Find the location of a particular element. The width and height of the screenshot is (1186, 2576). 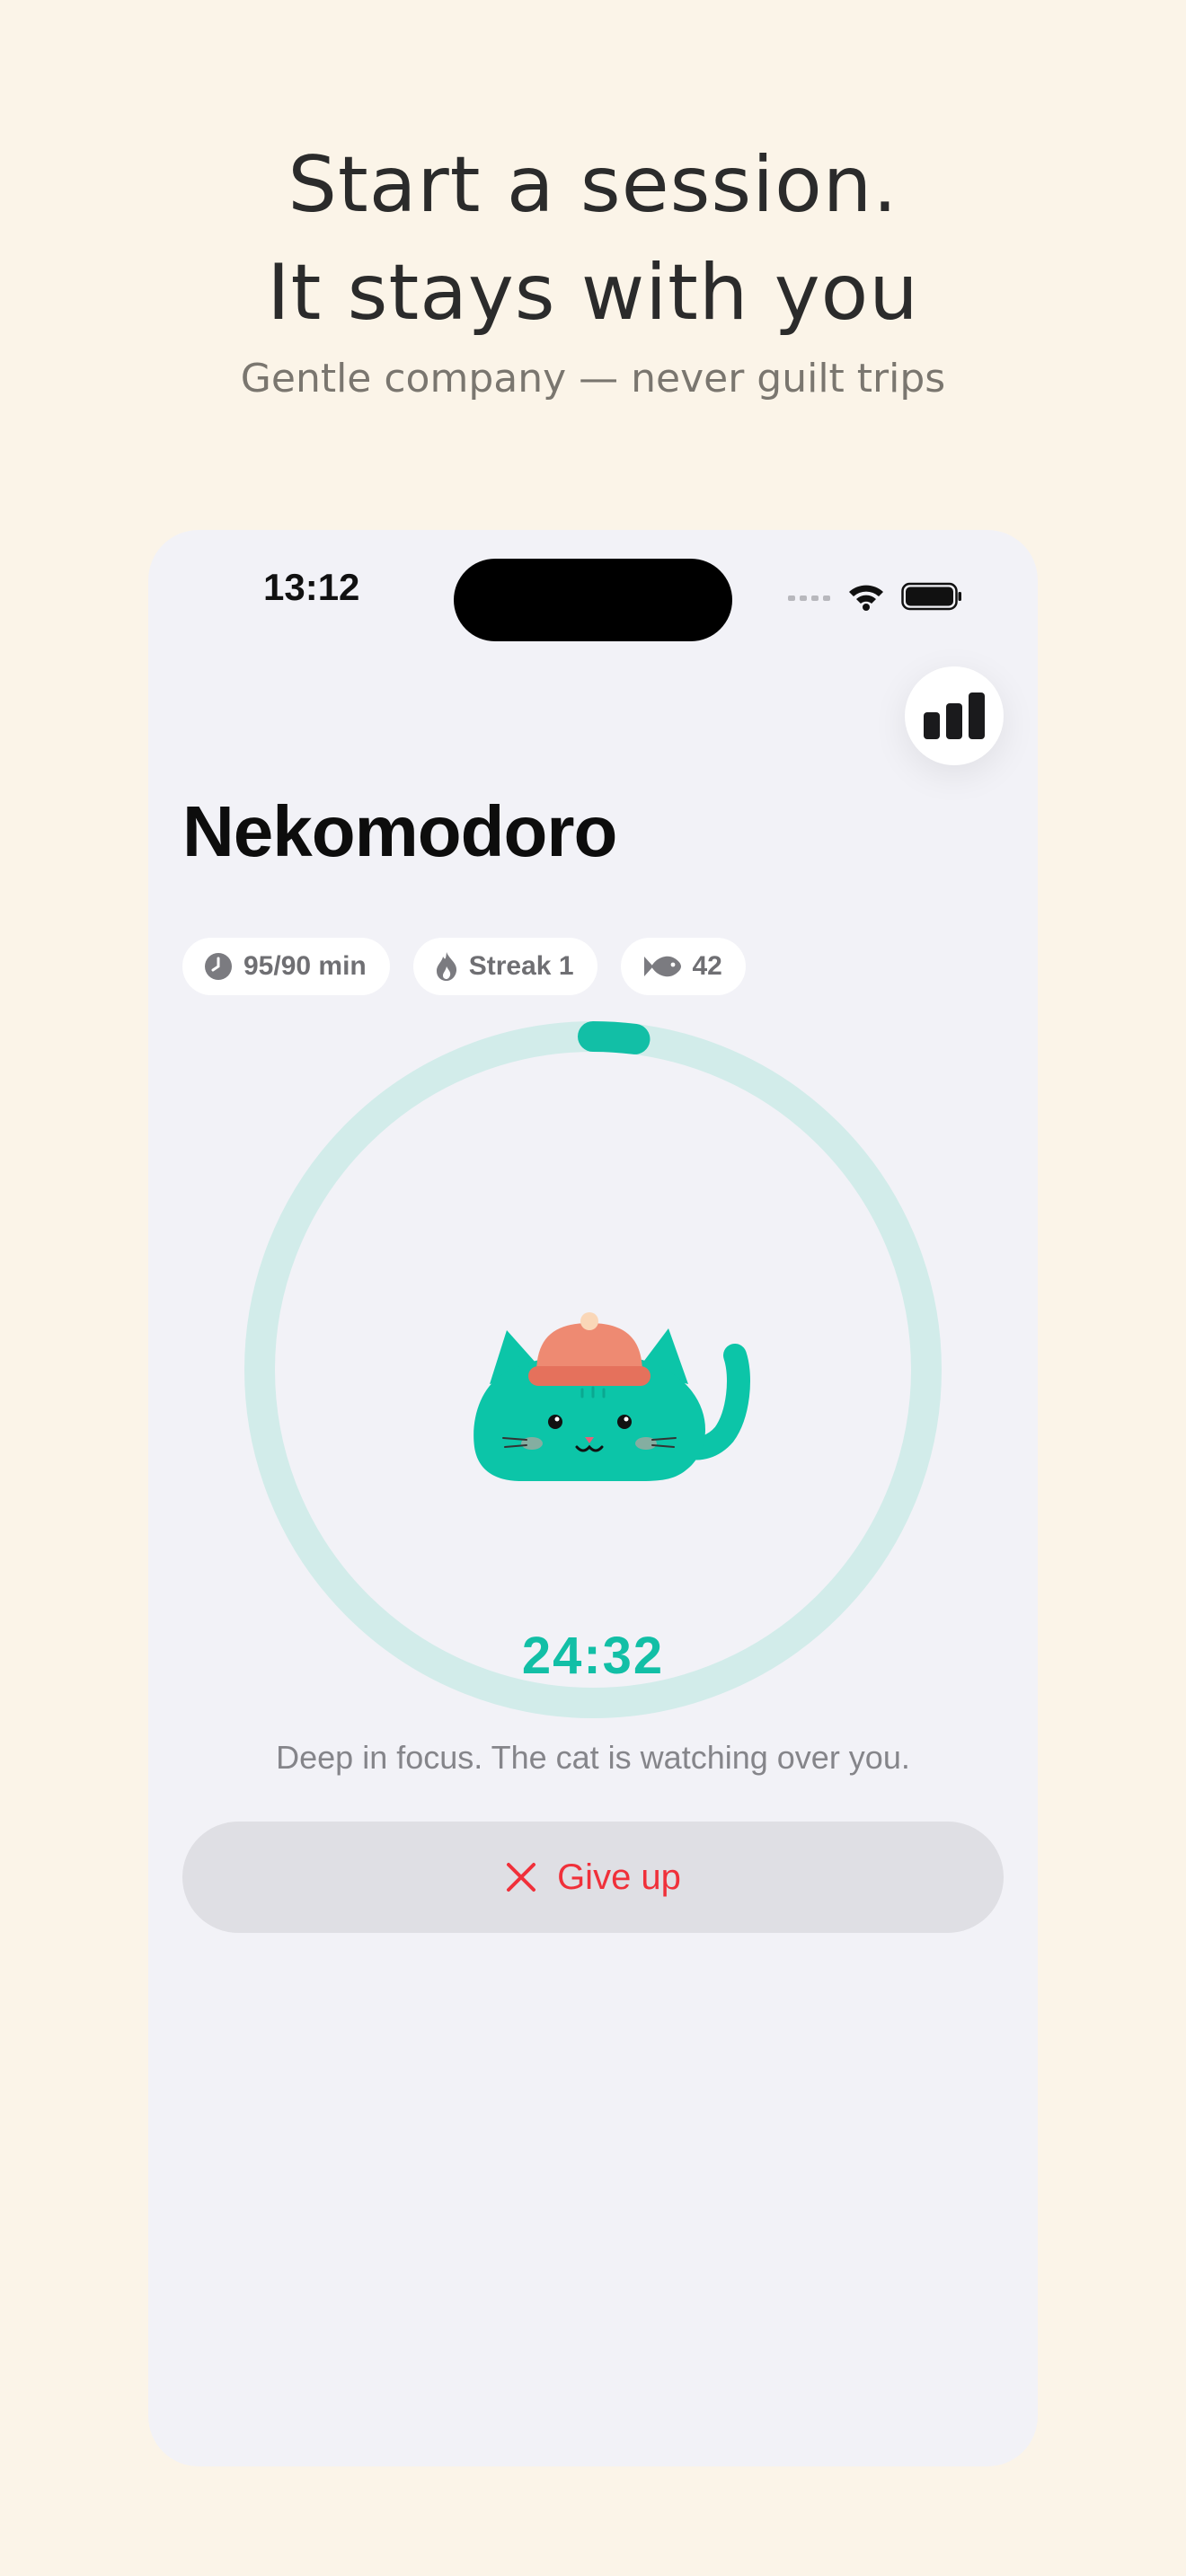

chip-focus-minutes: 95/90 min is located at coordinates (286, 966).